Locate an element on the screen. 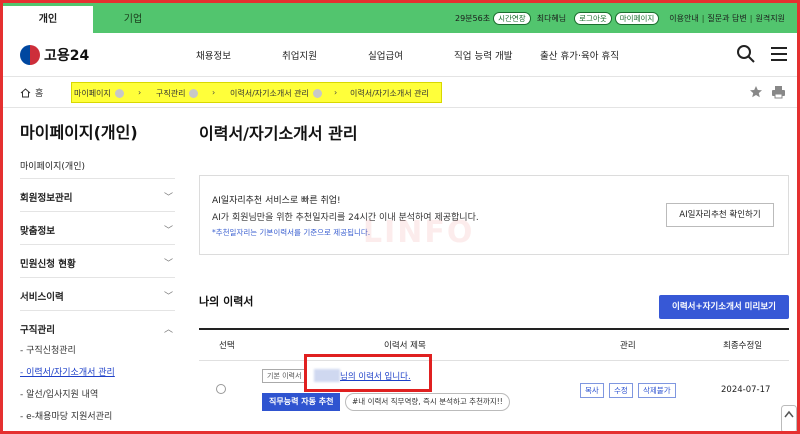 This screenshot has height=434, width=800. search-icon is located at coordinates (746, 54).